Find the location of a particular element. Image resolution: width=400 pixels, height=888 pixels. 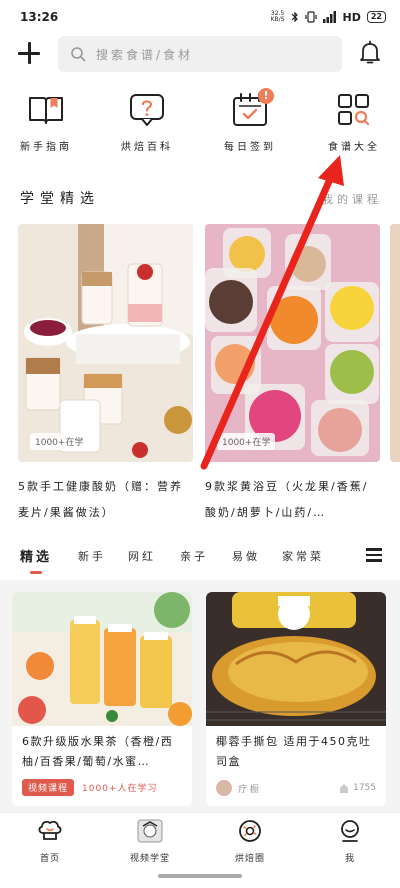

add-button is located at coordinates (29, 53).